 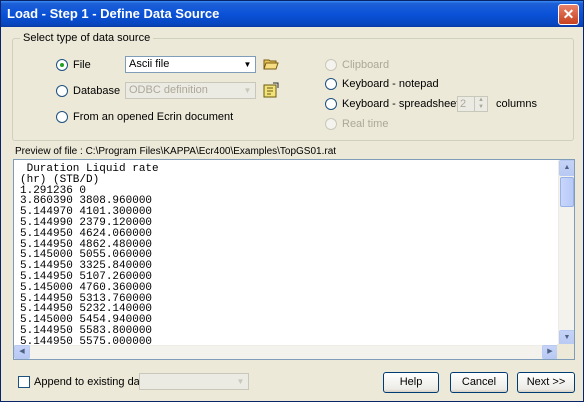 What do you see at coordinates (566, 253) in the screenshot?
I see `vertical-scrollbar: ▲ ▼` at bounding box center [566, 253].